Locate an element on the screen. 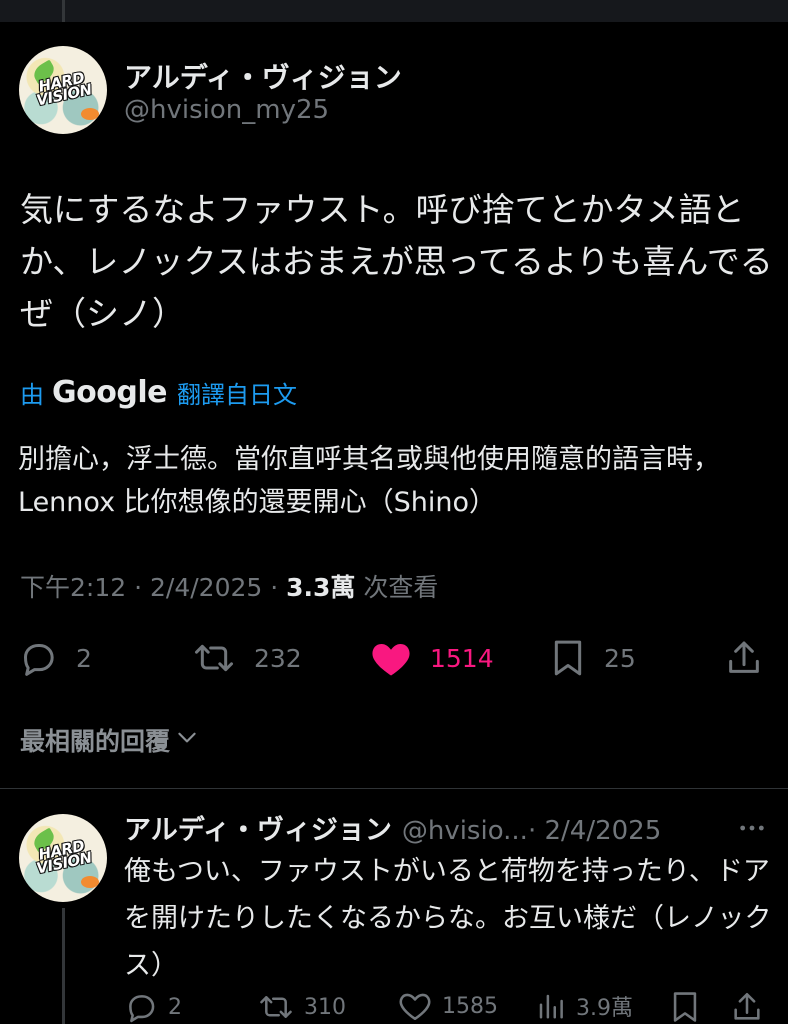  views-label: 次查看 is located at coordinates (401, 587).